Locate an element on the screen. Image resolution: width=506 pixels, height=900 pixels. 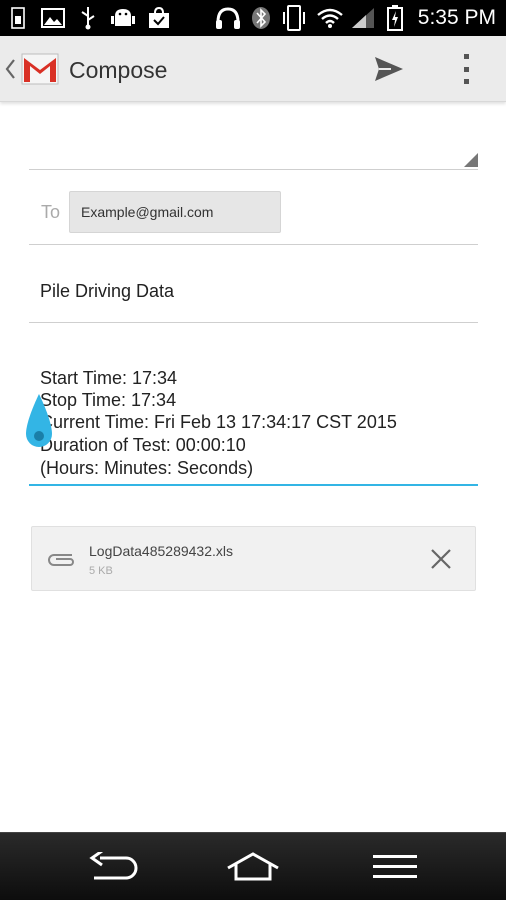
body-line: Duration of Test: 00:00:10 is located at coordinates (143, 445).